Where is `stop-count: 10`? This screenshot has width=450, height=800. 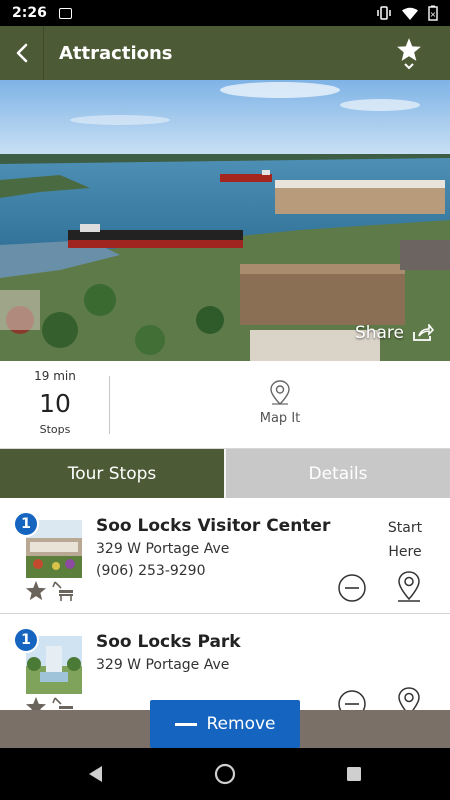 stop-count: 10 is located at coordinates (55, 403).